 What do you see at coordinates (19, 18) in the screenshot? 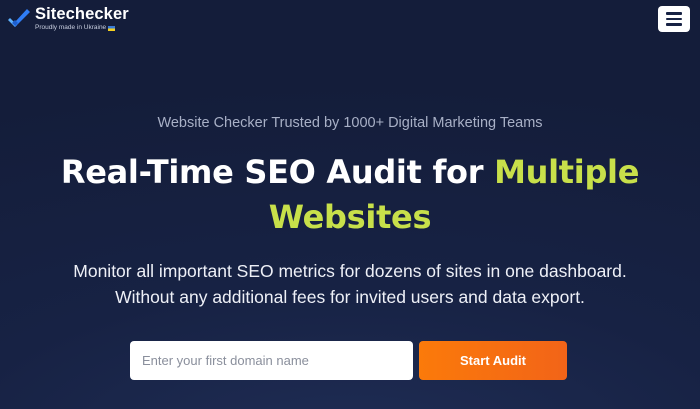
I see `checkmark-logo-icon` at bounding box center [19, 18].